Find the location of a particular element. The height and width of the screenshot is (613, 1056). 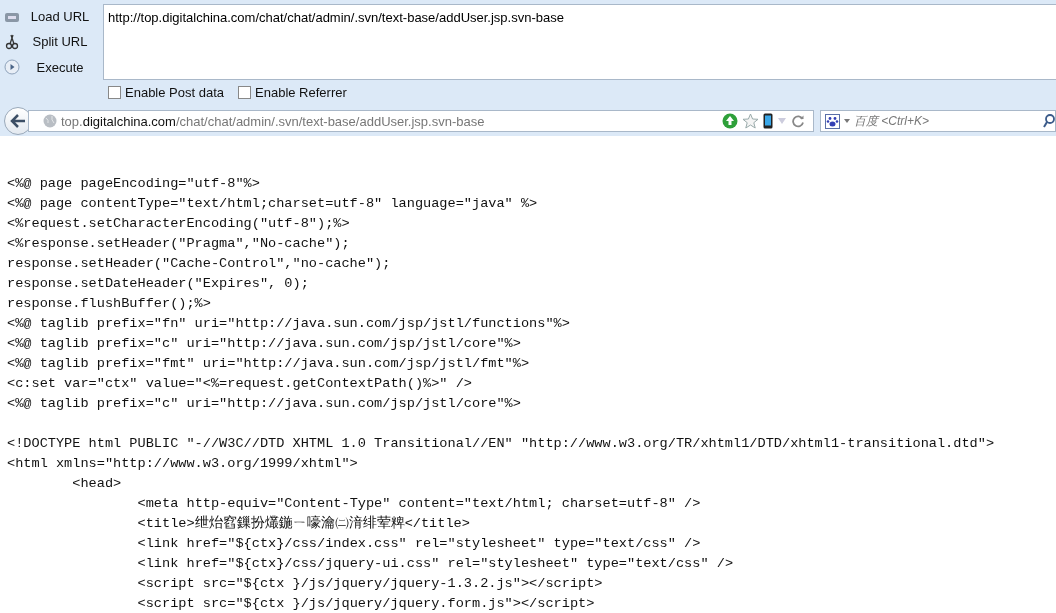

toolbar-button: Execute is located at coordinates (51, 67).